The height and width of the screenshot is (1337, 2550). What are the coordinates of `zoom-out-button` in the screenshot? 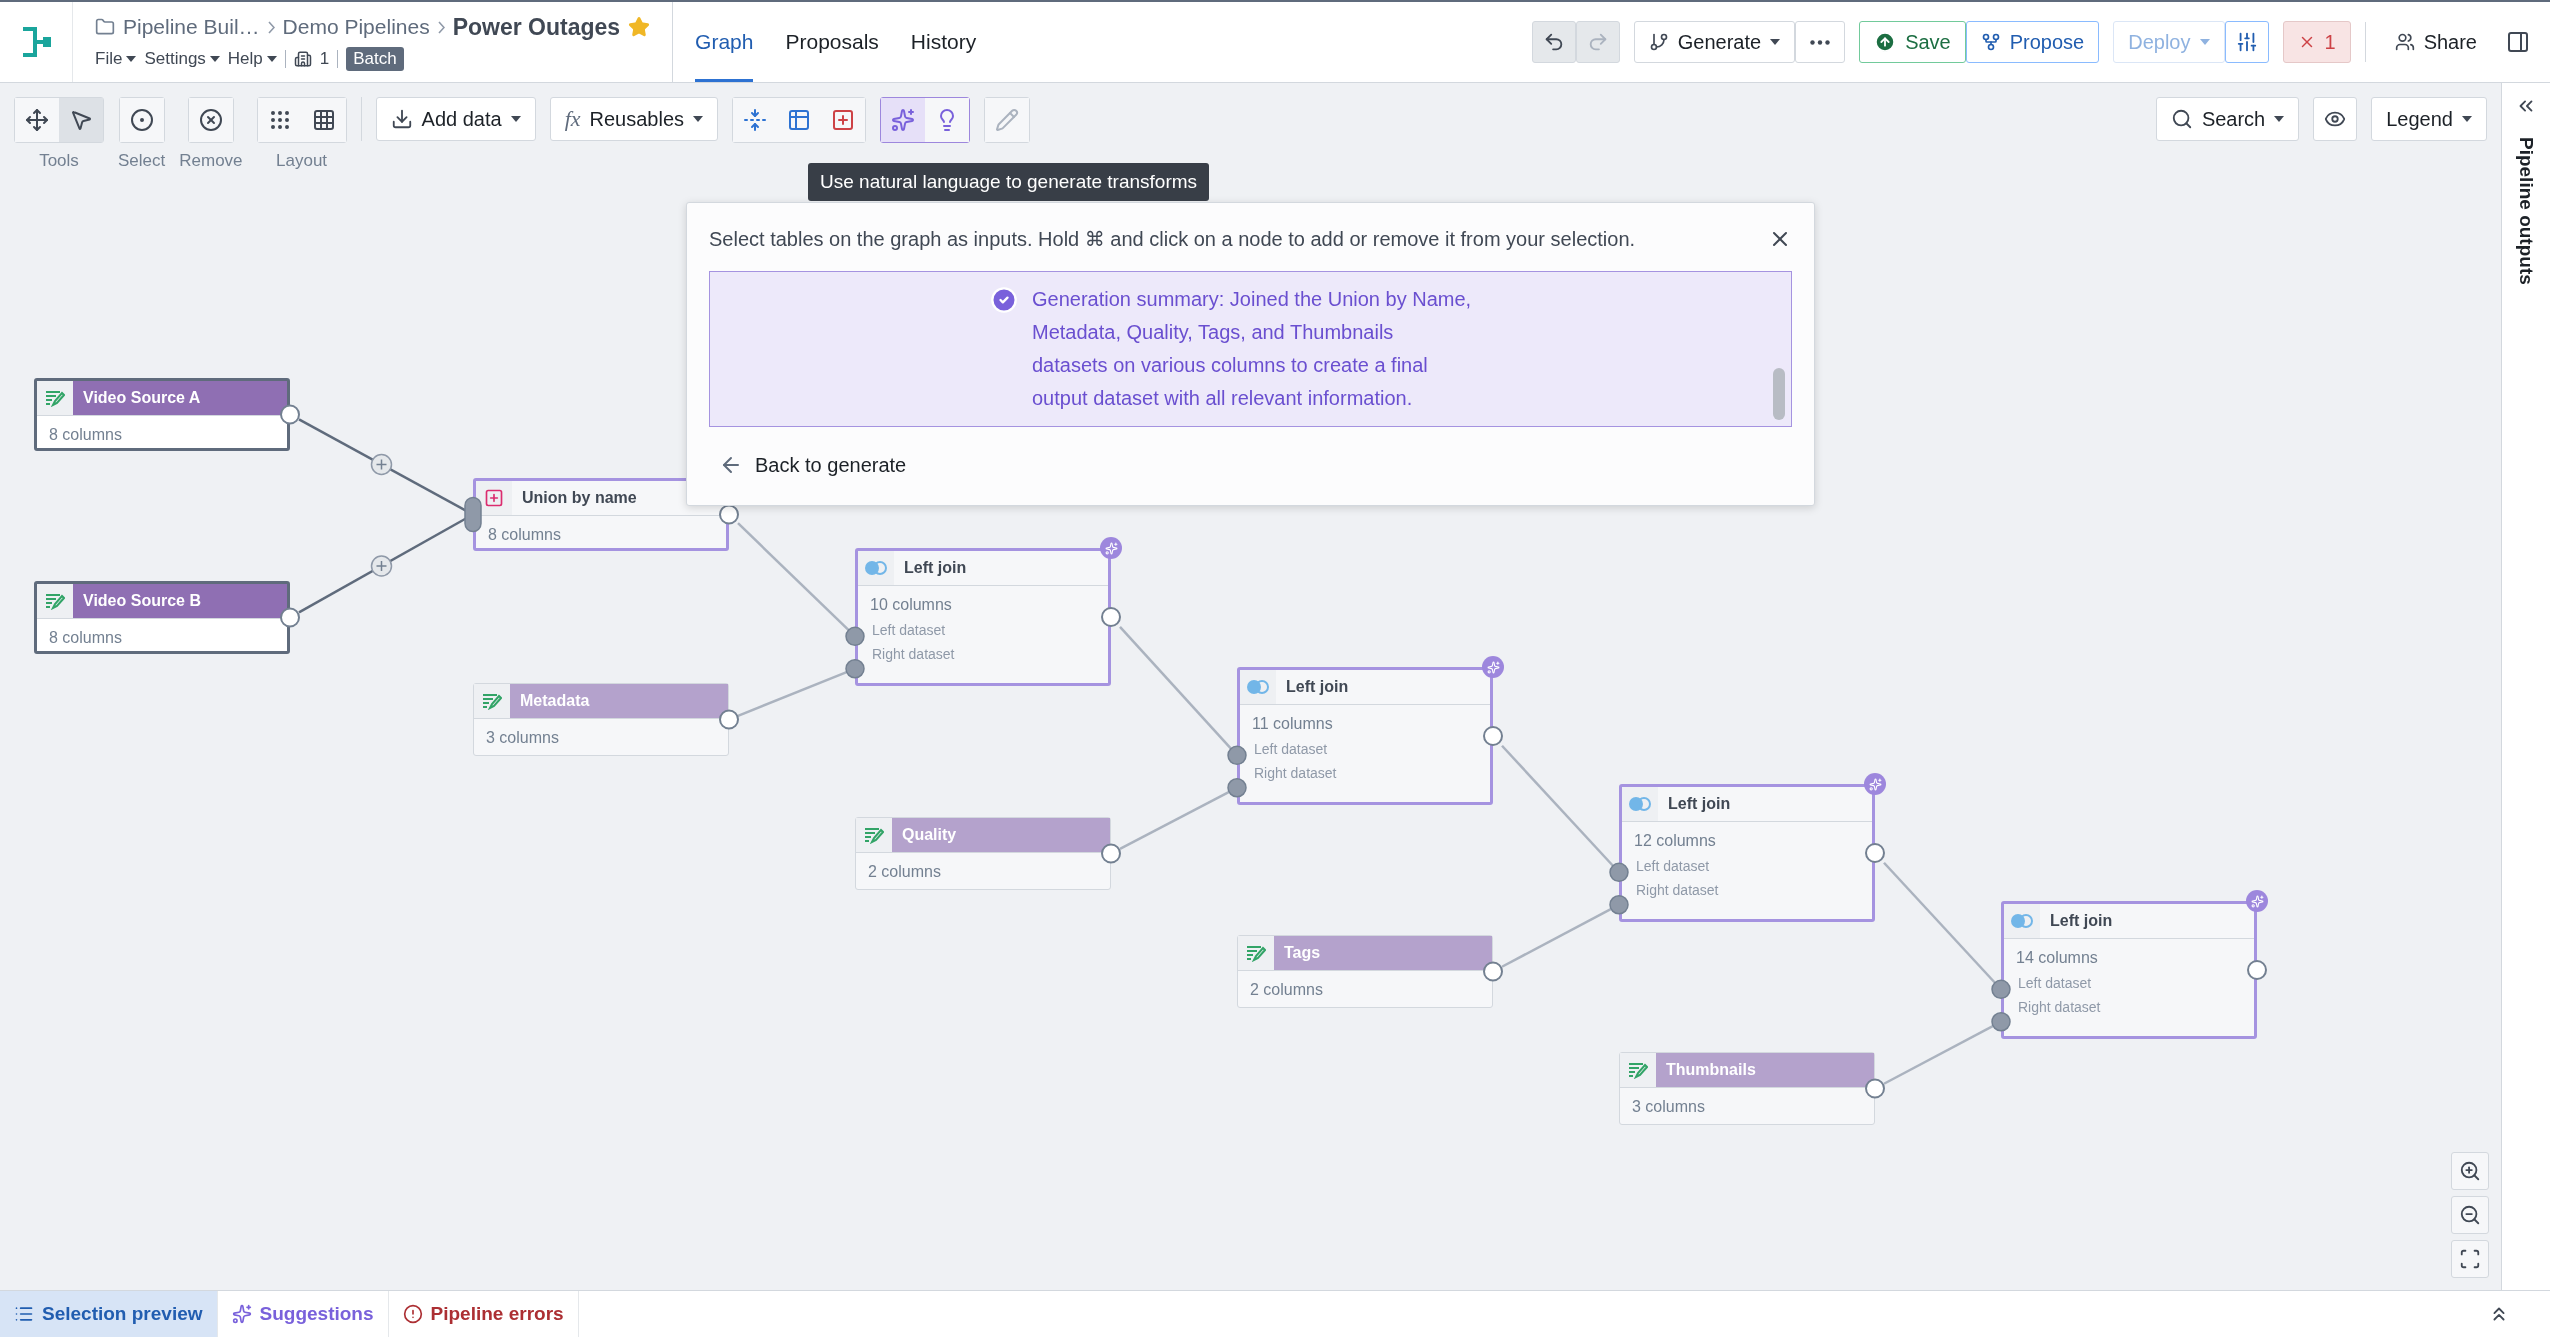 It's located at (2470, 1215).